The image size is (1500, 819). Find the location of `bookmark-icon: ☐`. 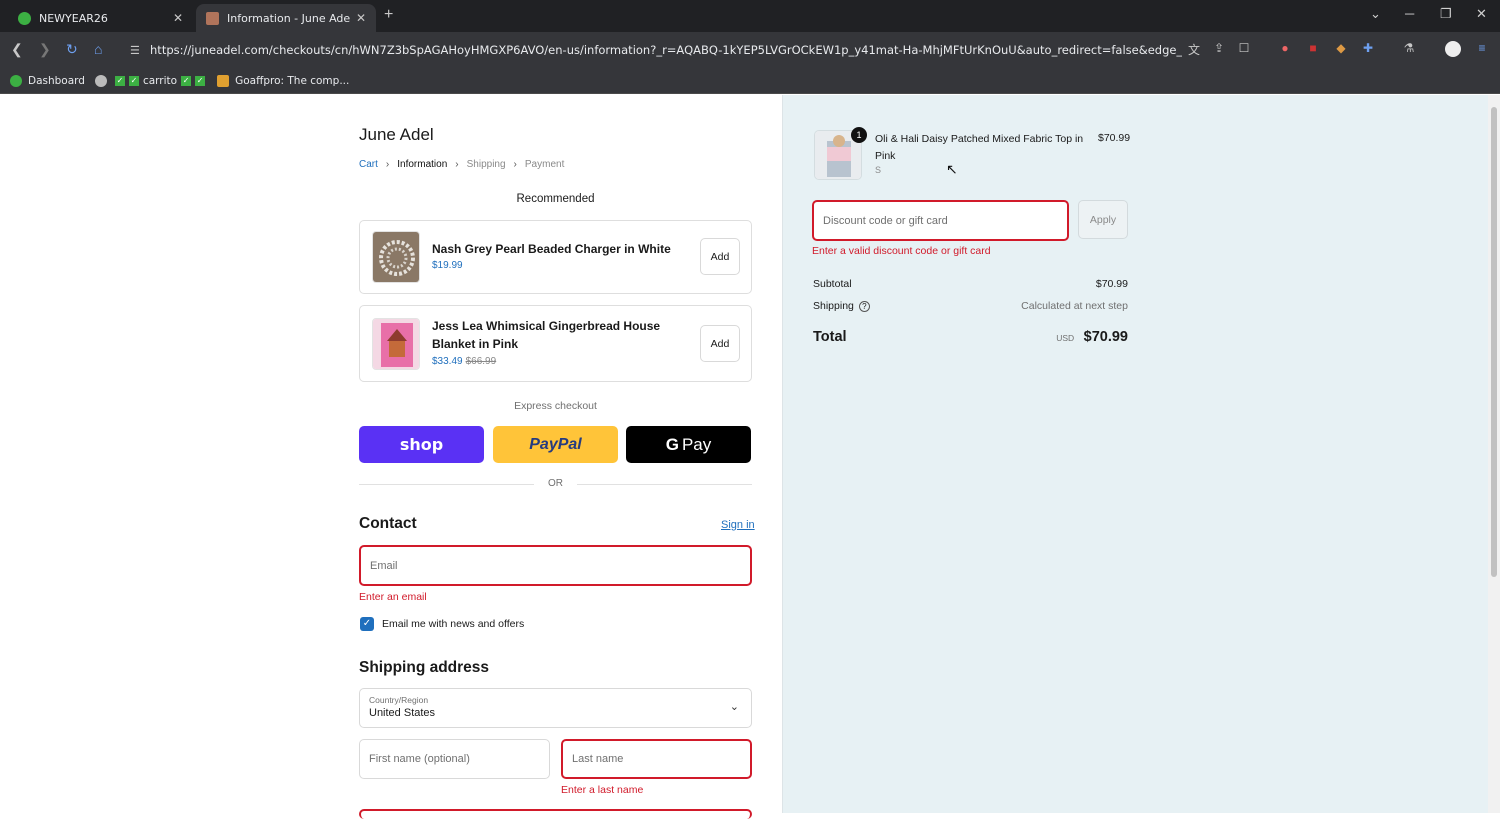

bookmark-icon: ☐ is located at coordinates (1244, 49).